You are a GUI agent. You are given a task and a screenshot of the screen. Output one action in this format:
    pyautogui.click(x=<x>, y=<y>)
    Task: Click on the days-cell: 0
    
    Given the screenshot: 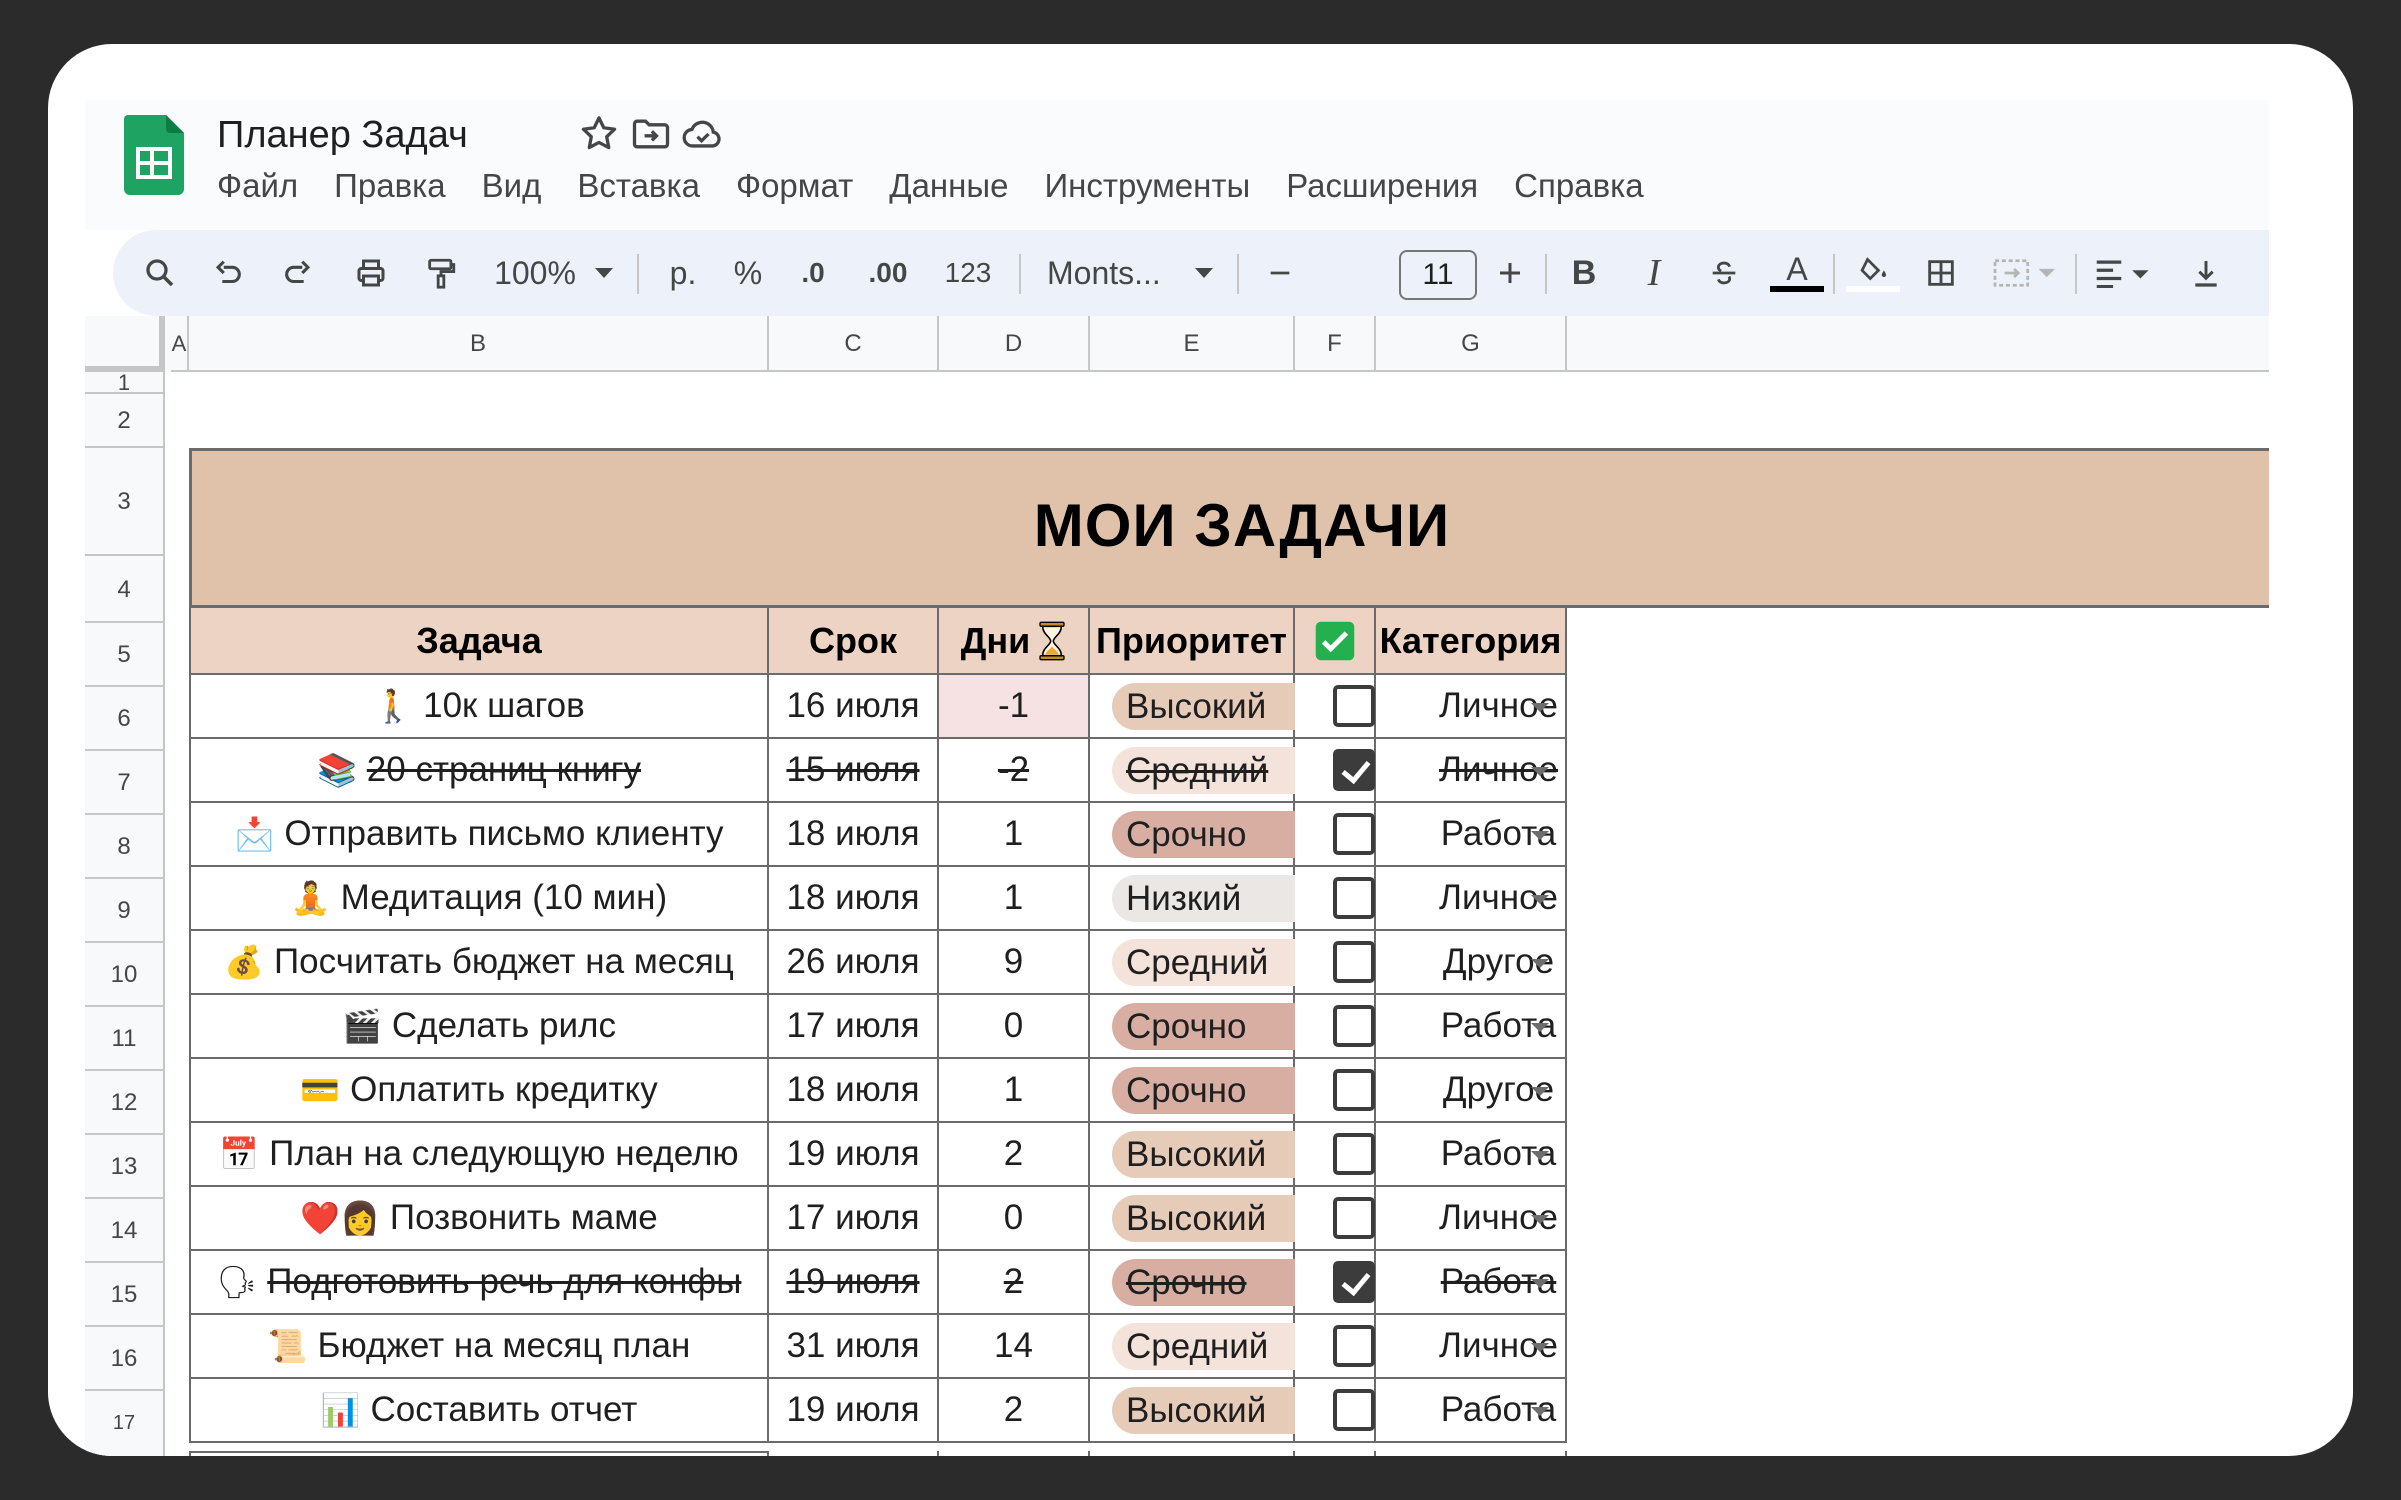 What is the action you would take?
    pyautogui.click(x=1014, y=1027)
    